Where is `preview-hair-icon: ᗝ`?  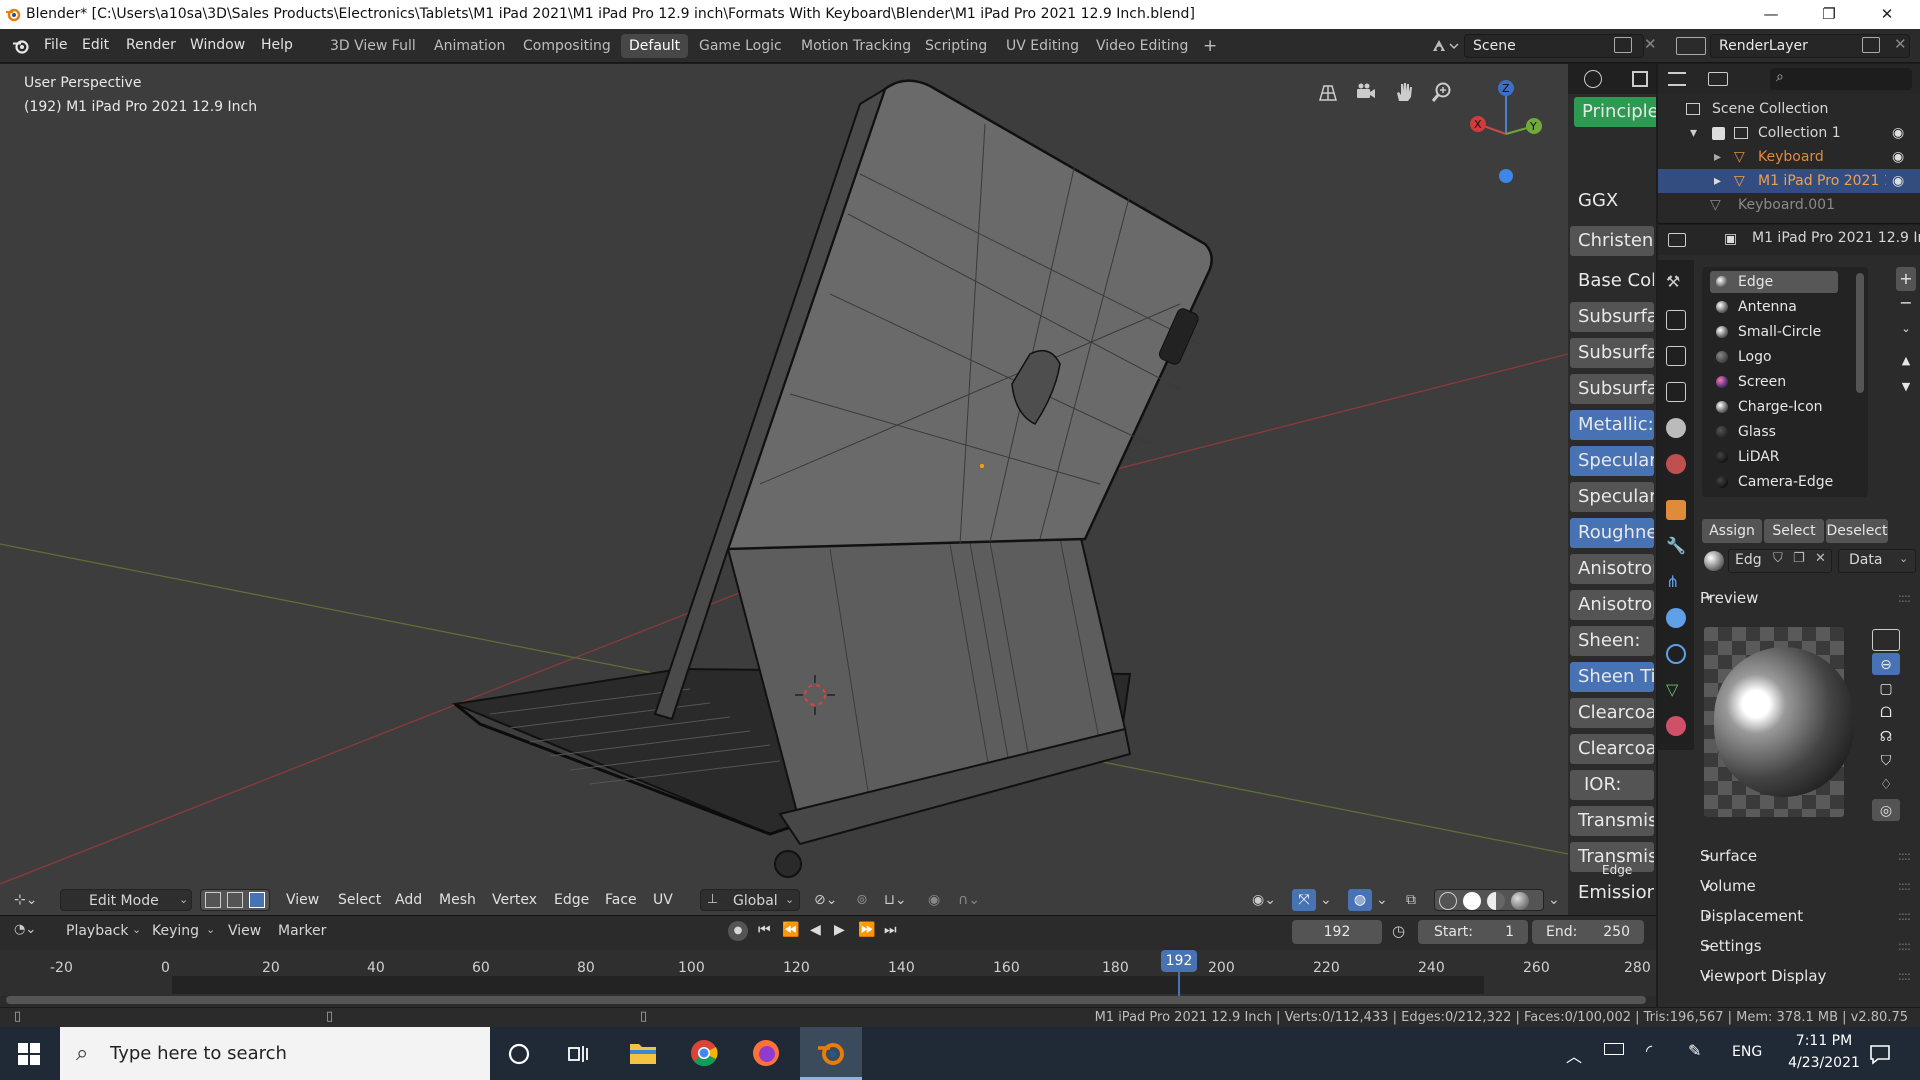
preview-hair-icon: ᗝ is located at coordinates (1886, 712).